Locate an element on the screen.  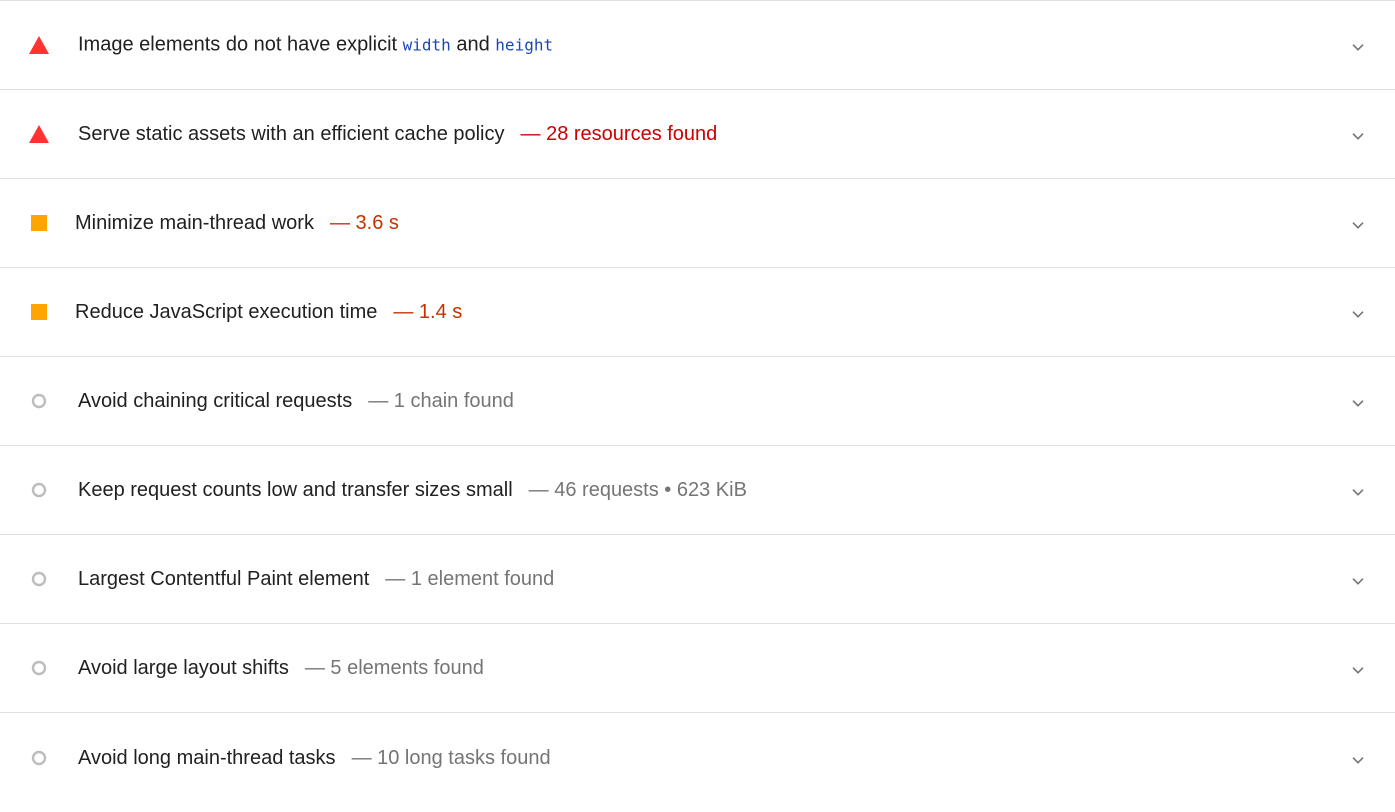
audit-row-main-thread-work: Minimize main-thread work — 3.6 s is located at coordinates (697, 223).